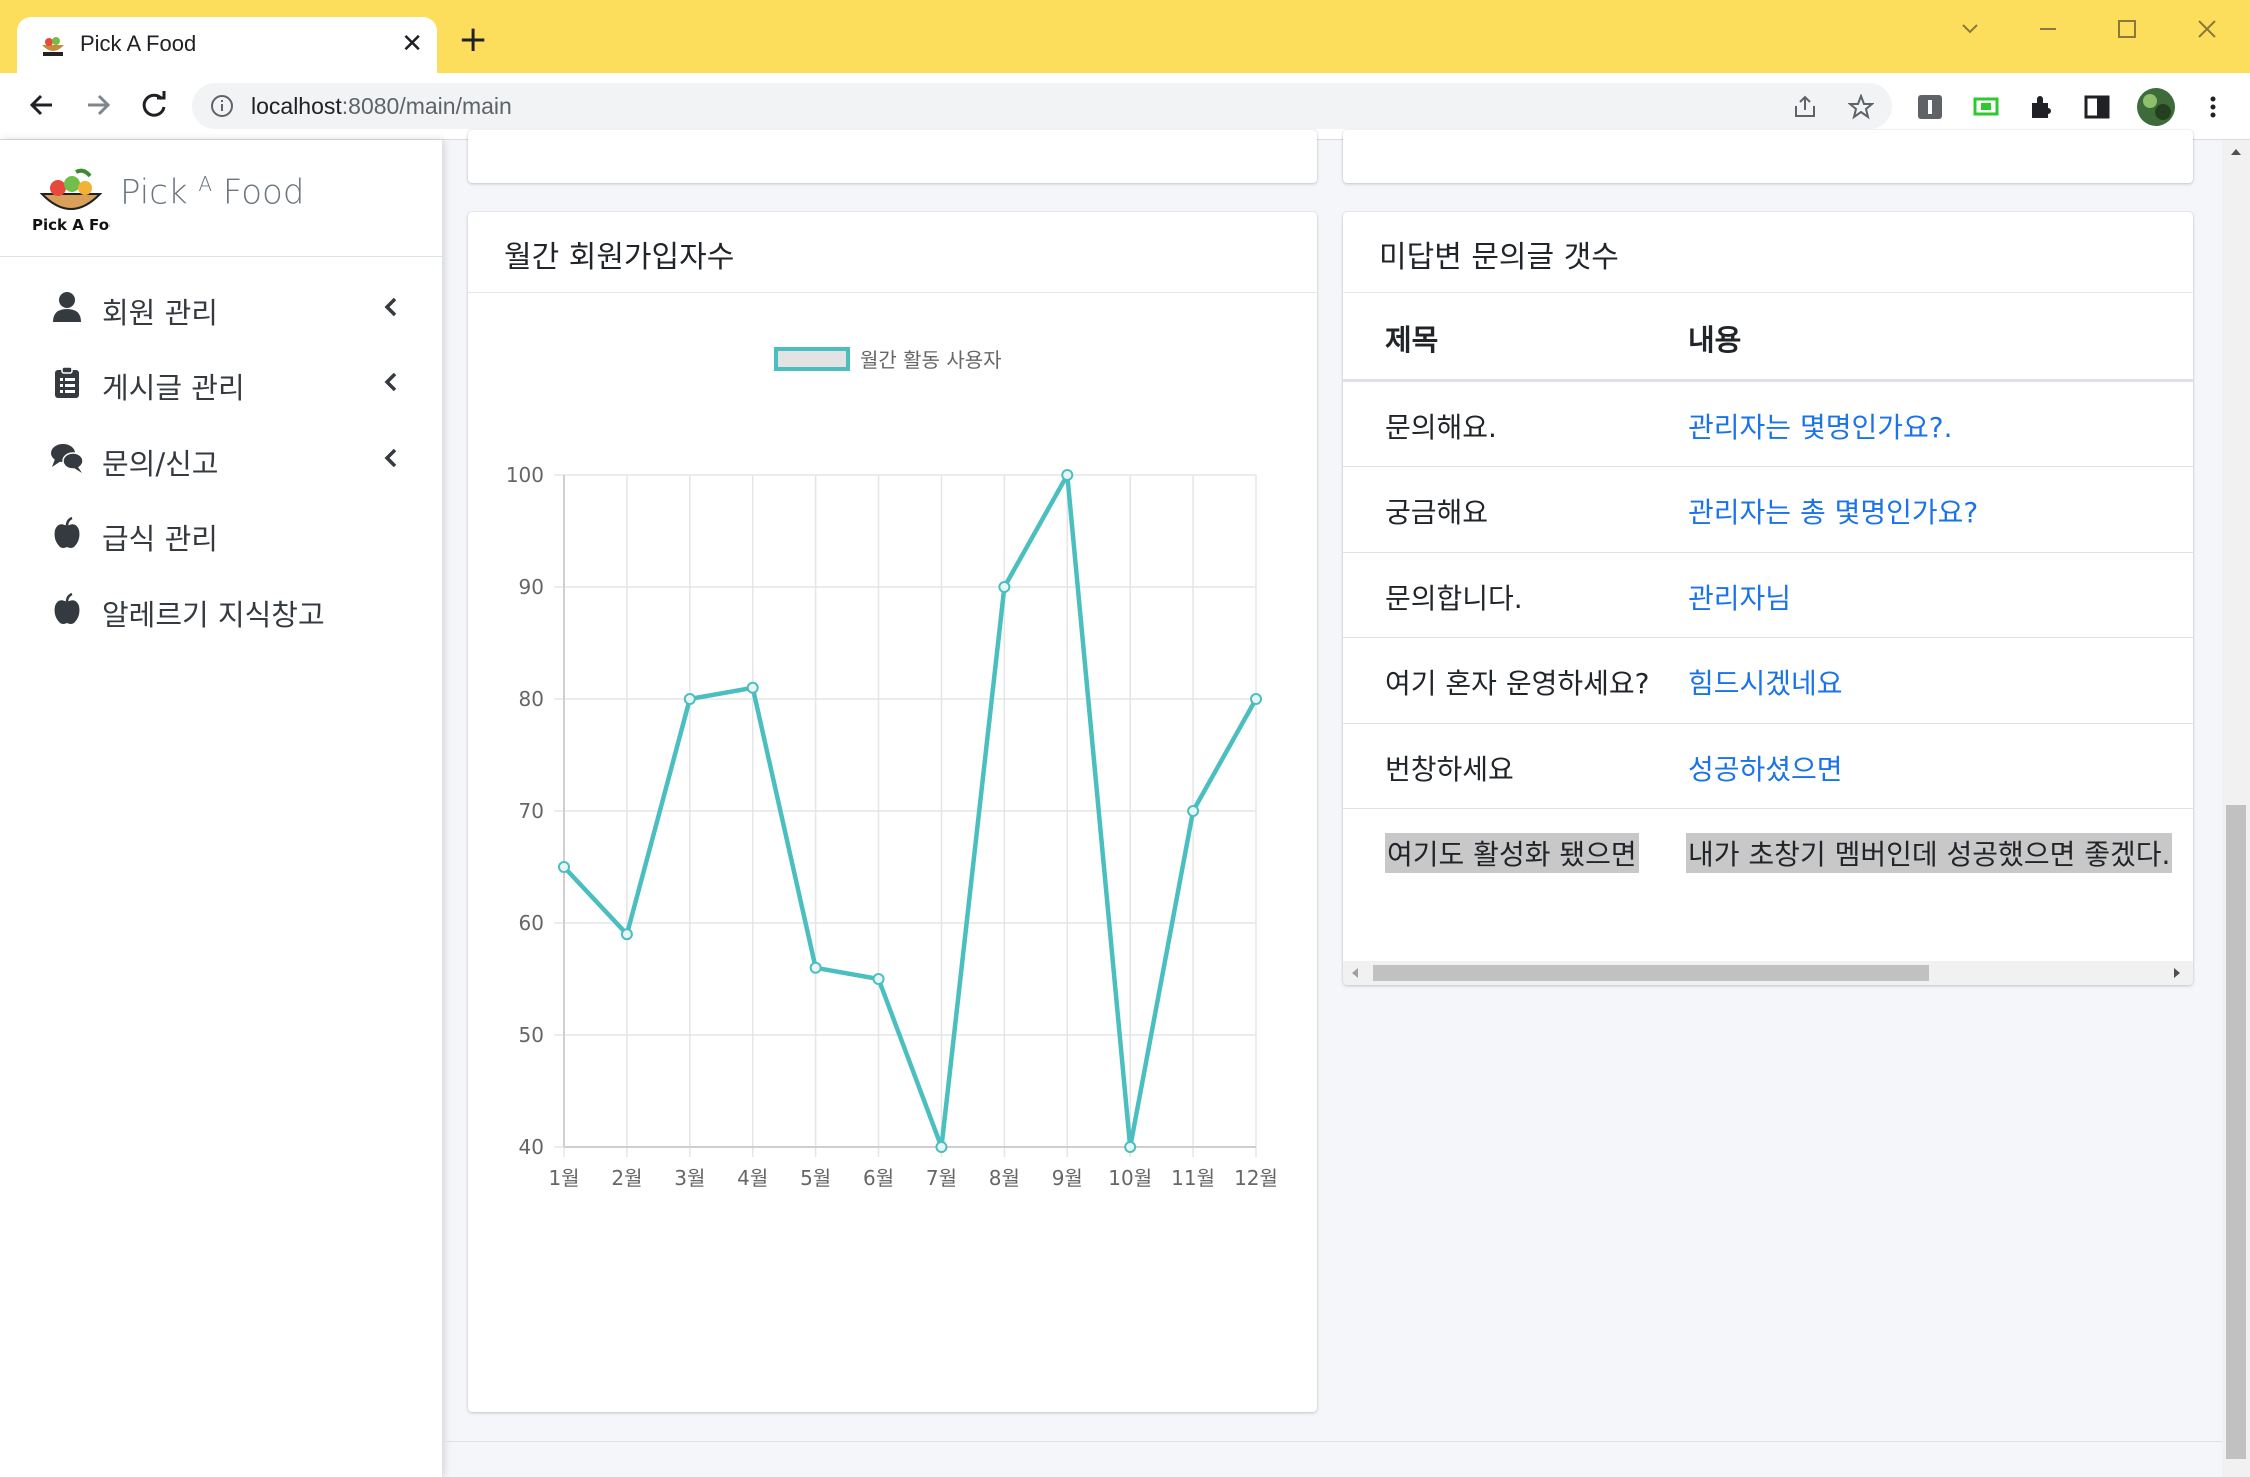 The image size is (2250, 1477). What do you see at coordinates (531, 699) in the screenshot?
I see `y-tick-label: 80` at bounding box center [531, 699].